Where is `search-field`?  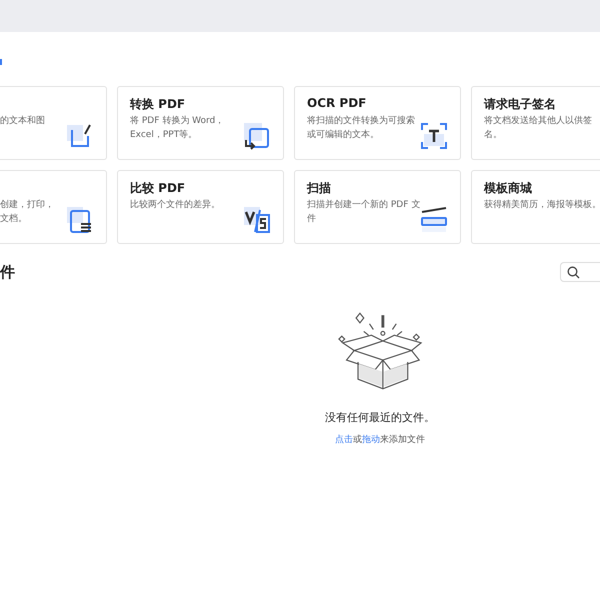 search-field is located at coordinates (580, 272).